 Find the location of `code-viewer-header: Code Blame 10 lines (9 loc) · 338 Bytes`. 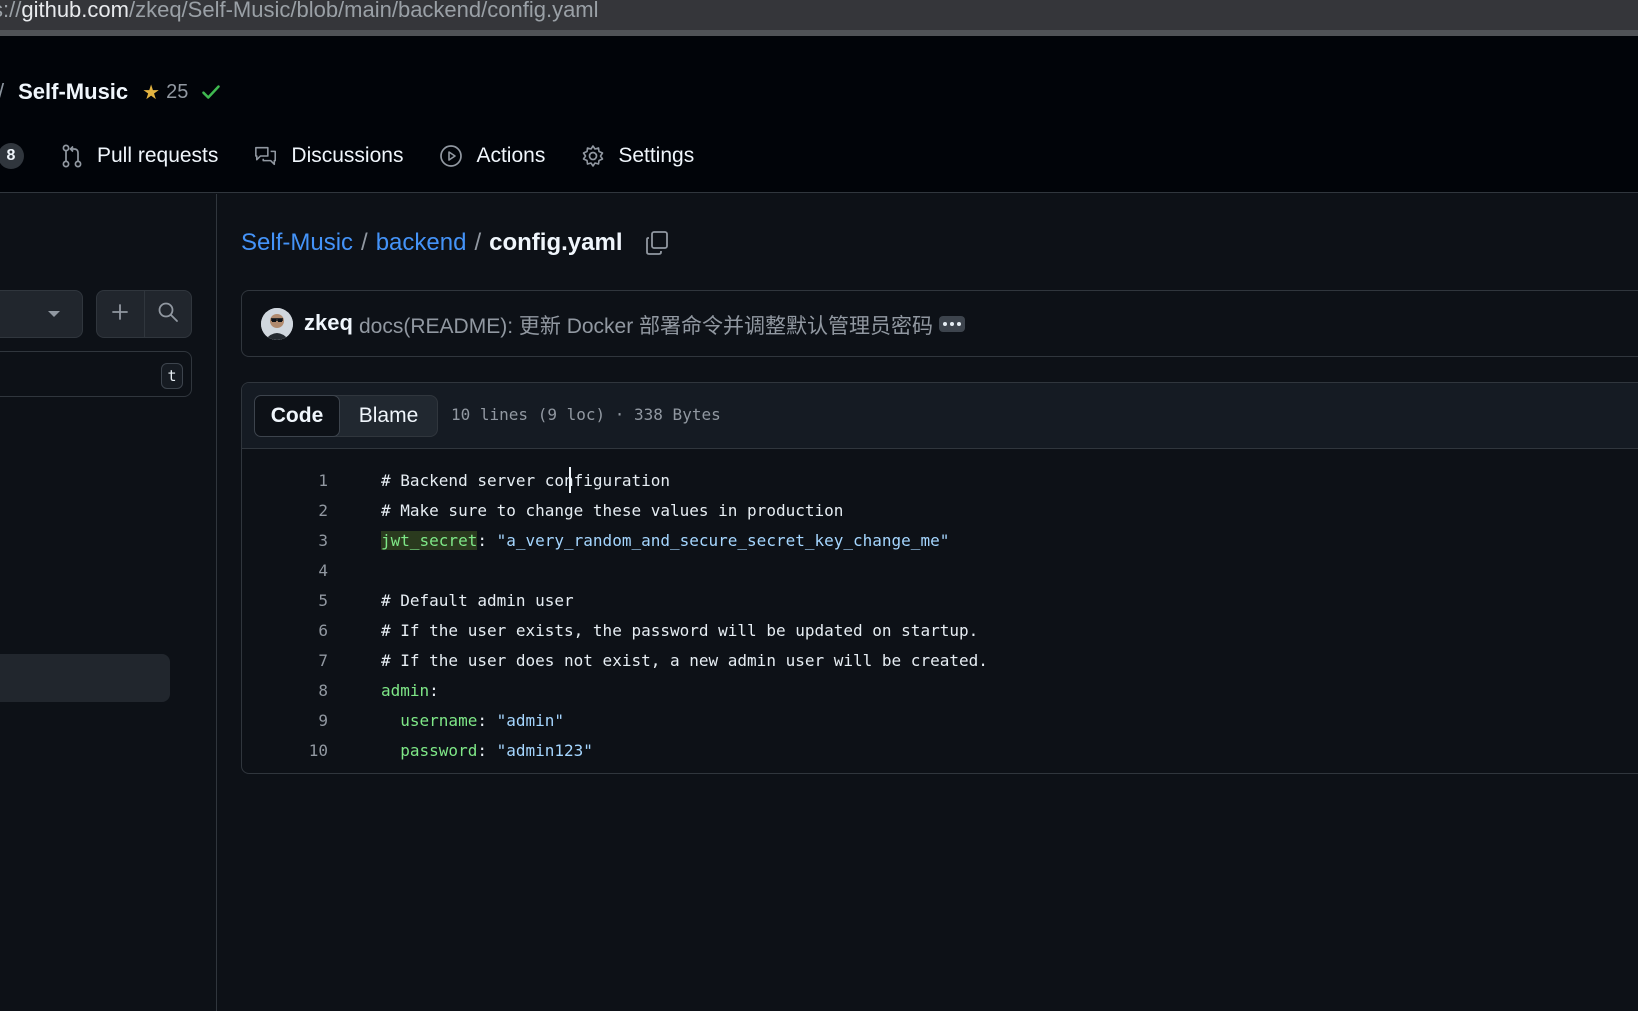

code-viewer-header: Code Blame 10 lines (9 loc) · 338 Bytes is located at coordinates (940, 416).